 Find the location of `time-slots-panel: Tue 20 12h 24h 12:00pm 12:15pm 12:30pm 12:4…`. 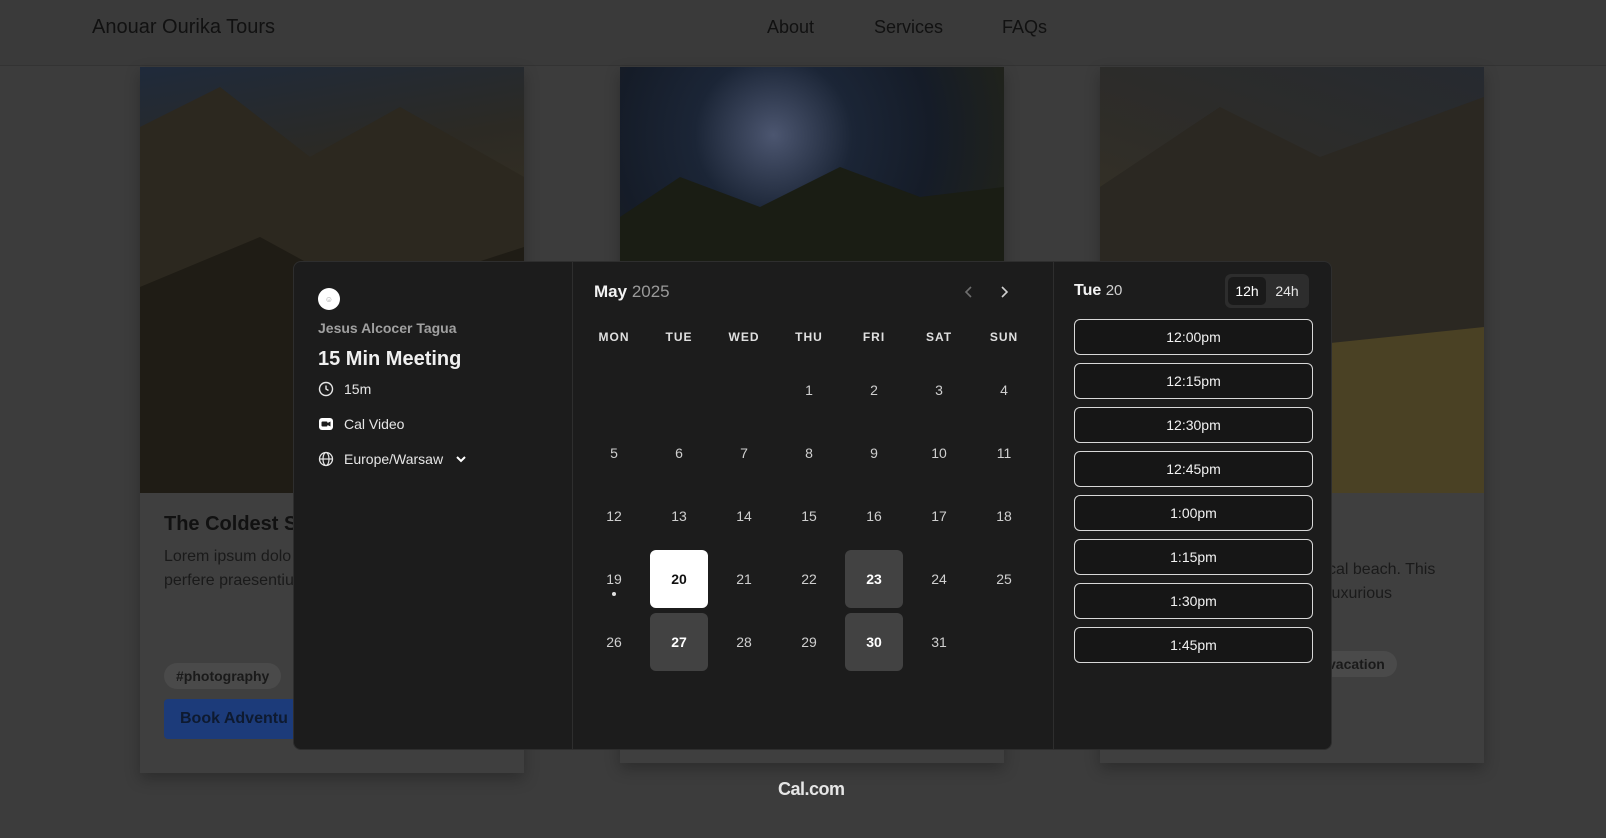

time-slots-panel: Tue 20 12h 24h 12:00pm 12:15pm 12:30pm 12:4… is located at coordinates (1192, 505).